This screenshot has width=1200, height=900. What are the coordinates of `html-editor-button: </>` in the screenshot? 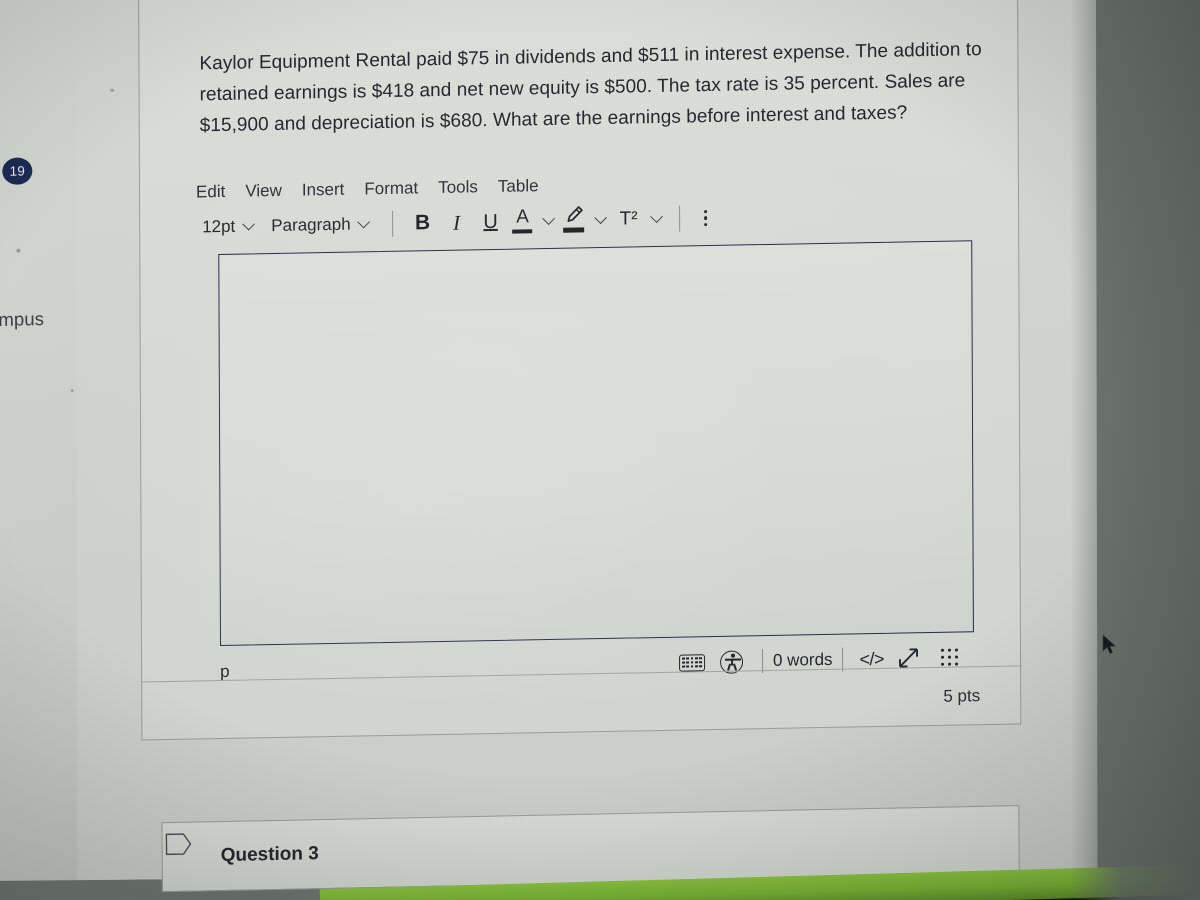 It's located at (871, 659).